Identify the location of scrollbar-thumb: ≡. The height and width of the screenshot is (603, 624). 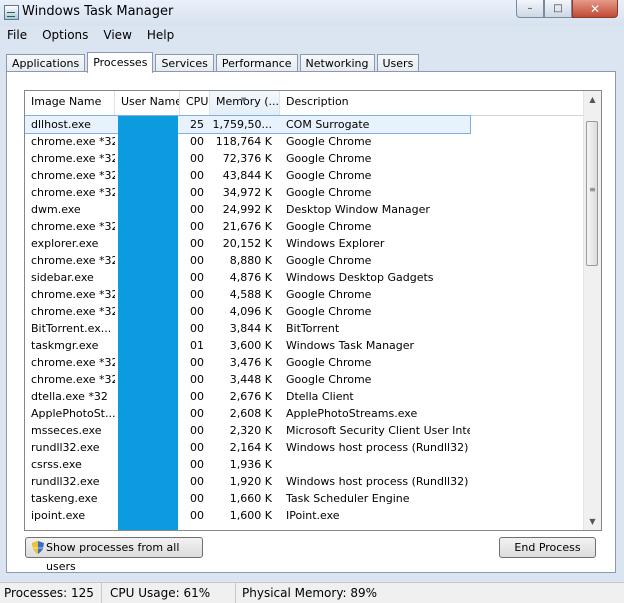
(592, 193).